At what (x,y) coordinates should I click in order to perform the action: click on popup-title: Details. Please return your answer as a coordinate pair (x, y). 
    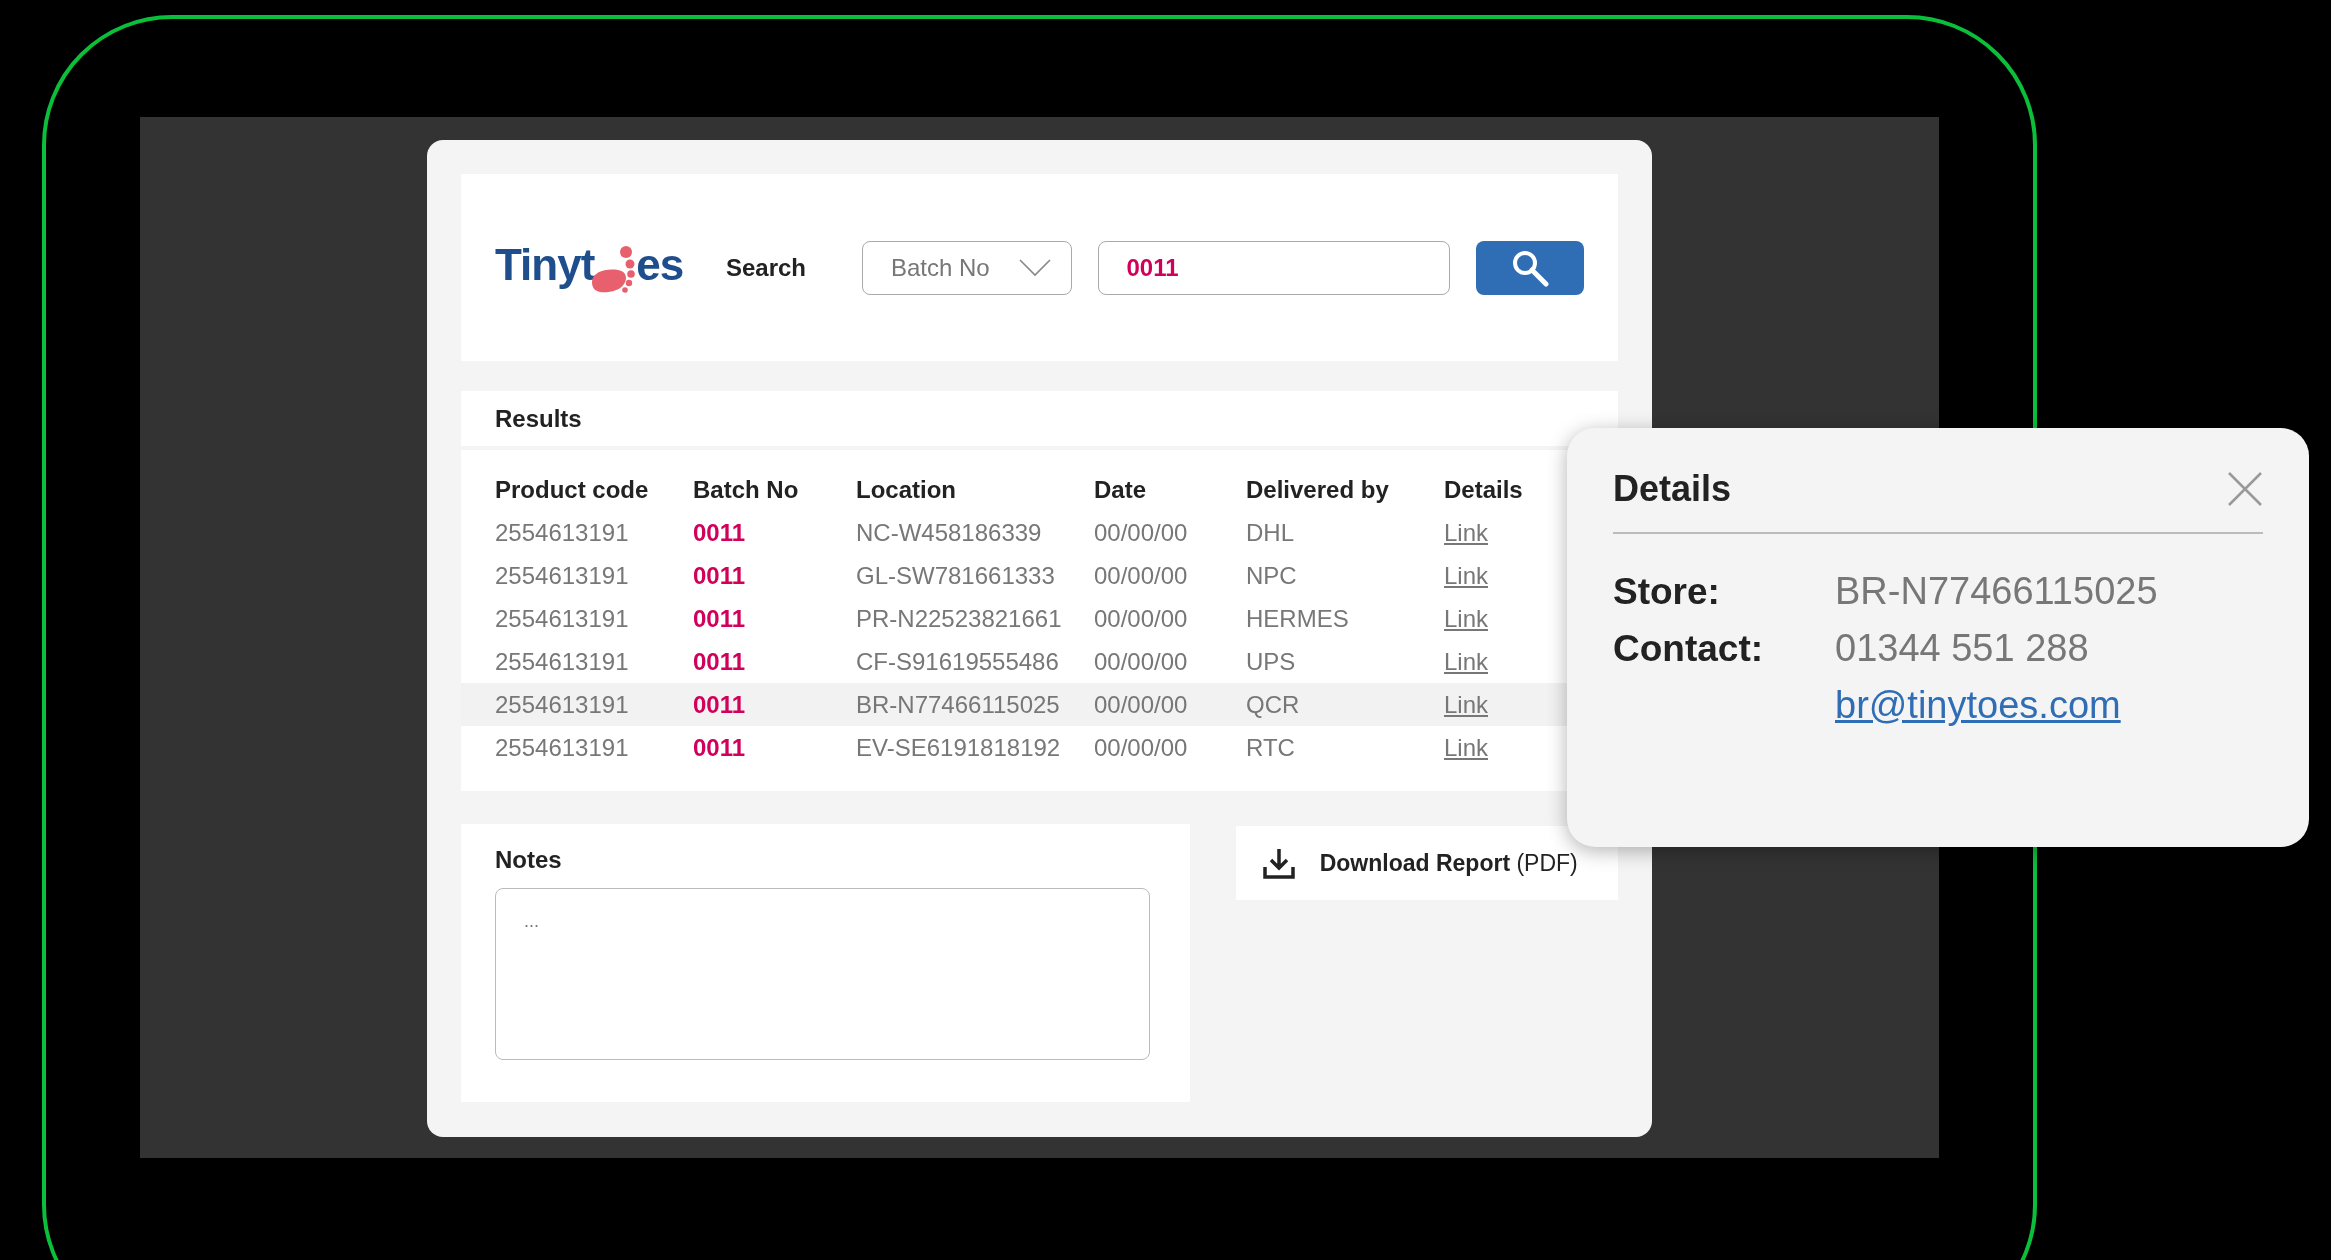
    Looking at the image, I should click on (1672, 489).